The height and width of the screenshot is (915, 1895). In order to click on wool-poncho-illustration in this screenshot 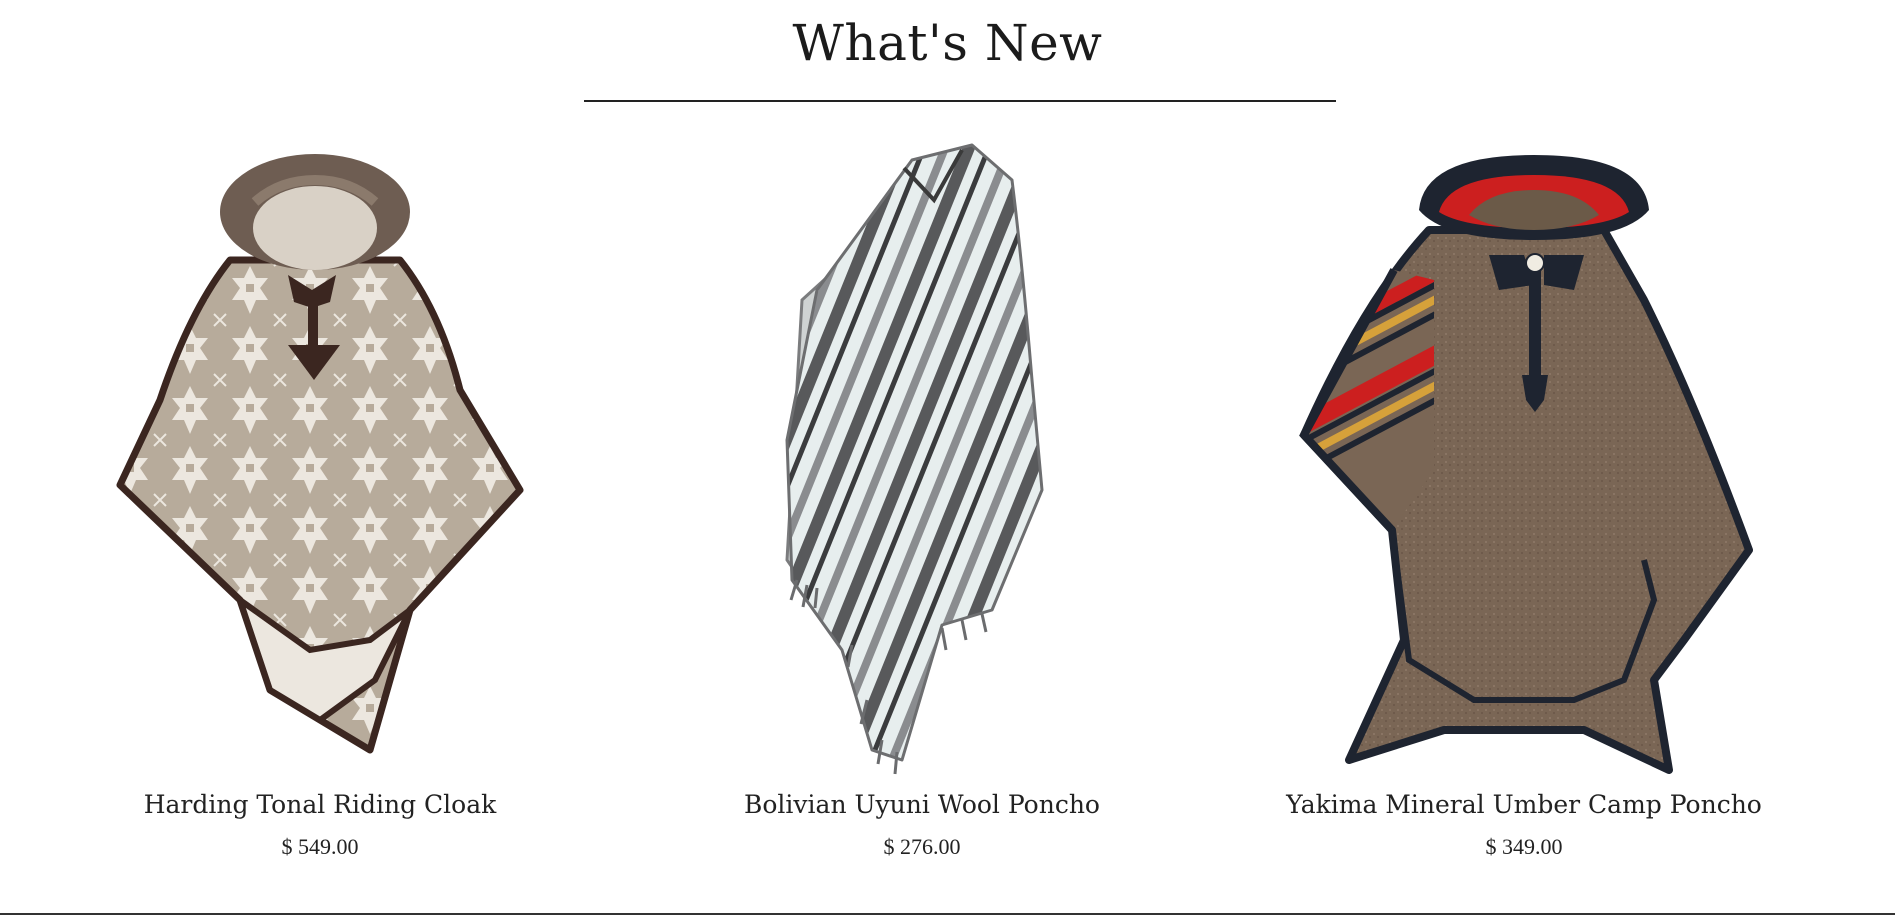, I will do `click(914, 459)`.